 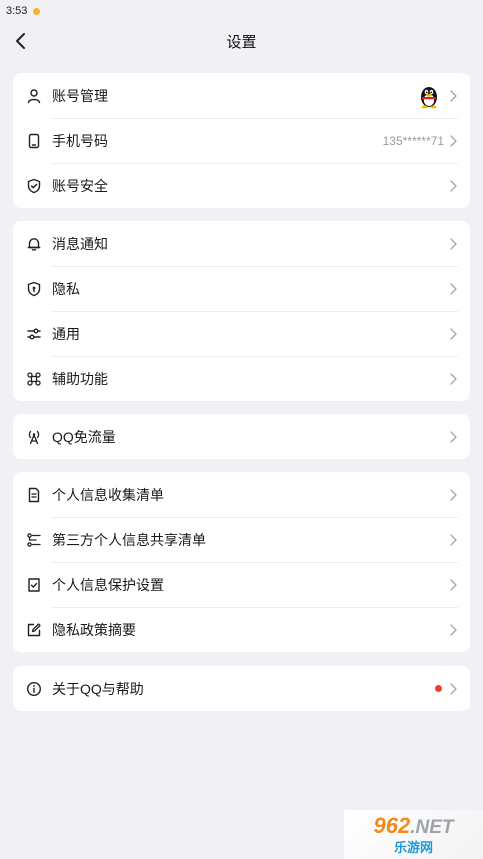 I want to click on watermark-net: .NET, so click(x=432, y=827).